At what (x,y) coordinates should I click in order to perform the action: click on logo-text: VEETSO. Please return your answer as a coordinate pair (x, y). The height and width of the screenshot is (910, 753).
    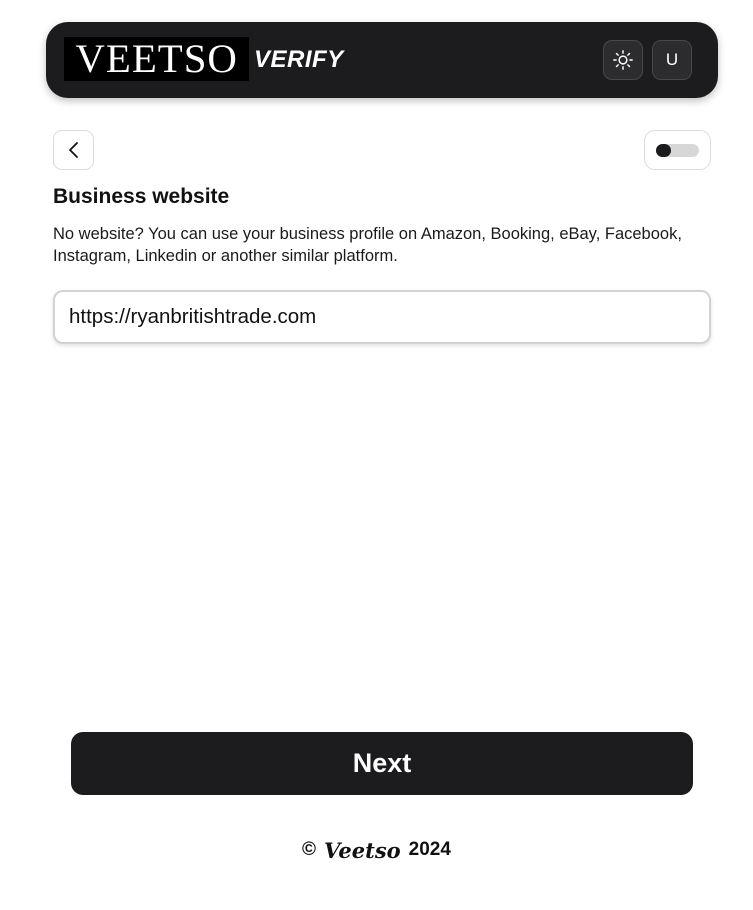
    Looking at the image, I should click on (156, 58).